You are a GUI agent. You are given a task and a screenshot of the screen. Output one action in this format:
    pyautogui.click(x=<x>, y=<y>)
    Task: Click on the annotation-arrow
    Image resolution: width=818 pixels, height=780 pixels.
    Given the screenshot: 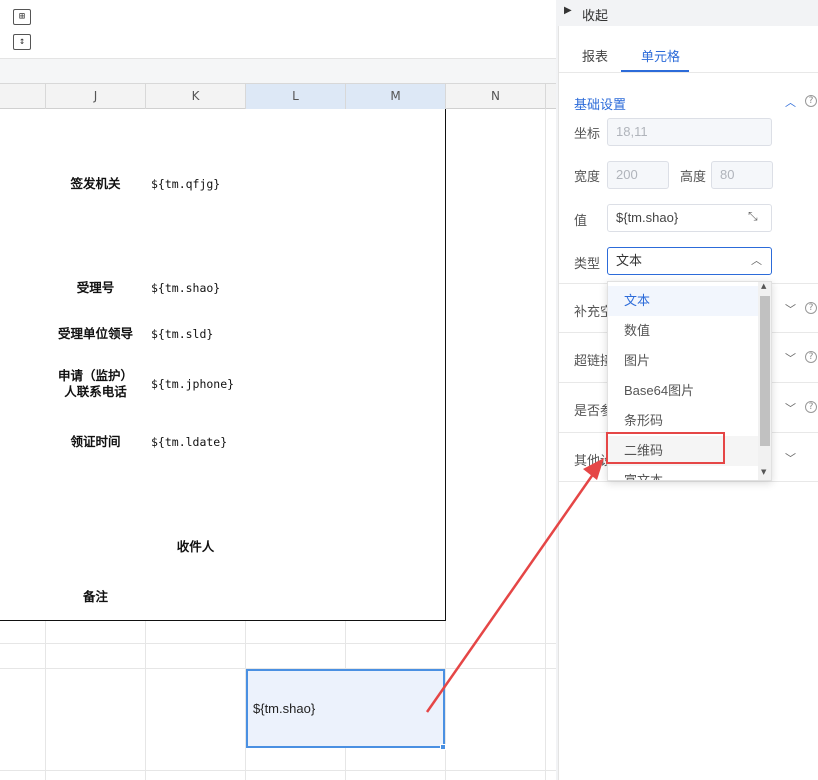 What is the action you would take?
    pyautogui.click(x=514, y=585)
    